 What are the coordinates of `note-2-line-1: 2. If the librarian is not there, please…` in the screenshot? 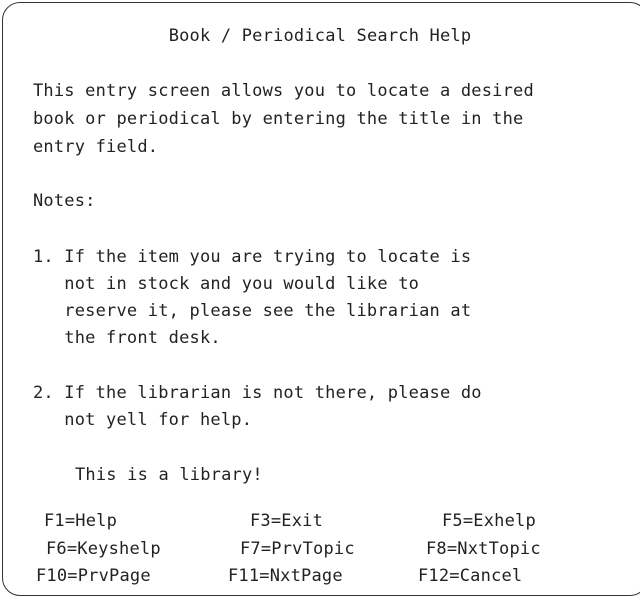 It's located at (257, 393).